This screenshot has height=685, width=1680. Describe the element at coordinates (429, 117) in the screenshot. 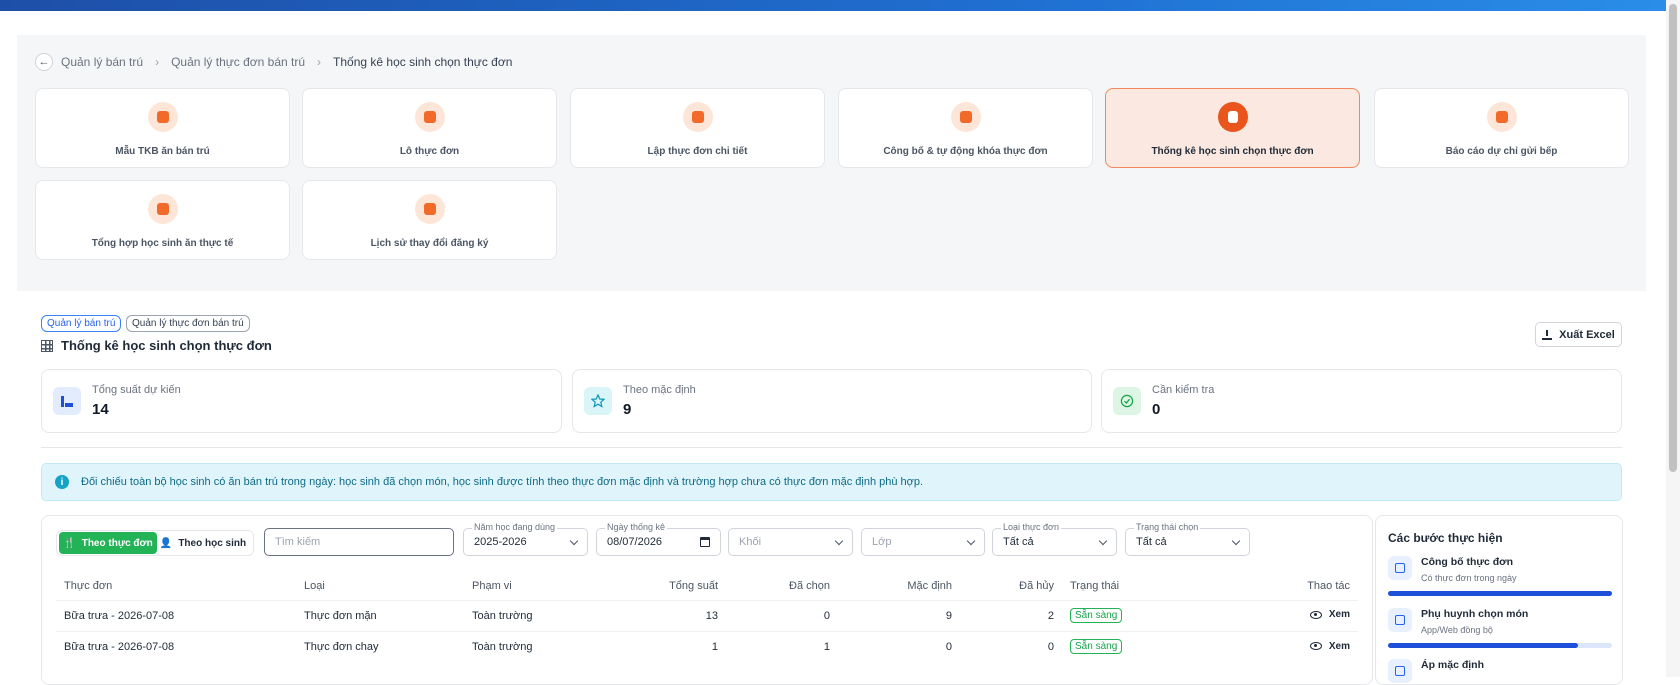

I see `box-icon` at that location.